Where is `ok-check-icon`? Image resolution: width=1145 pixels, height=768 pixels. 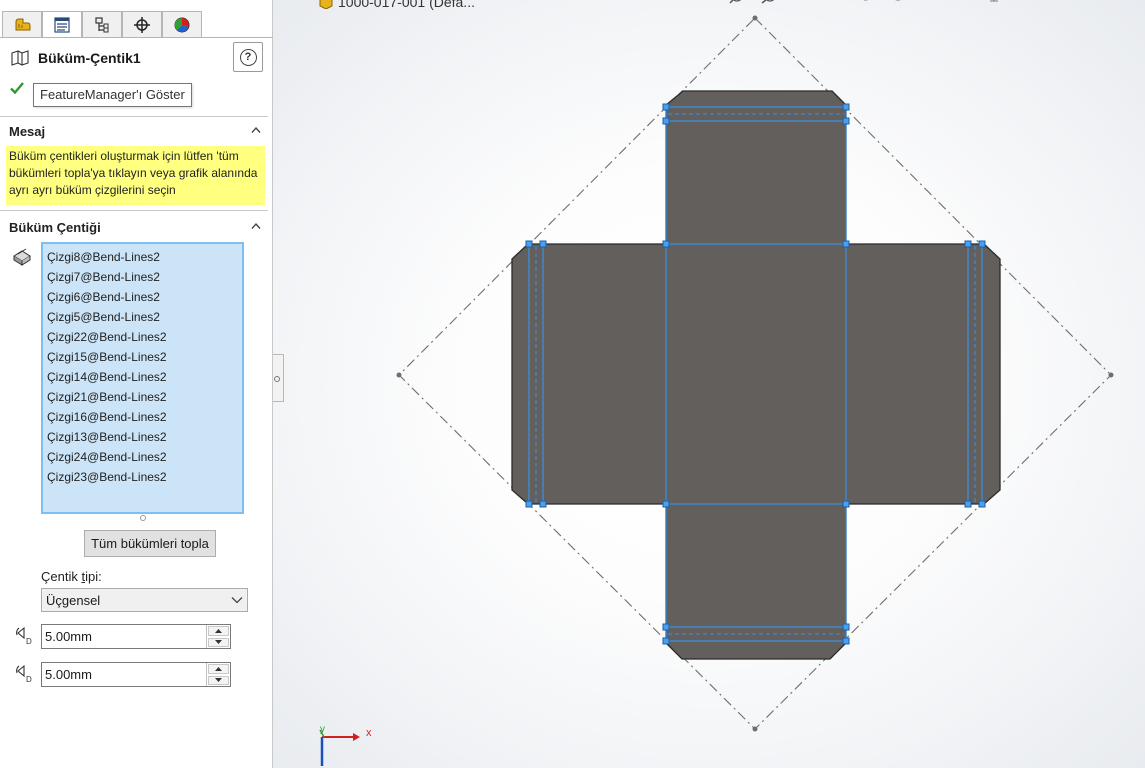 ok-check-icon is located at coordinates (17, 88).